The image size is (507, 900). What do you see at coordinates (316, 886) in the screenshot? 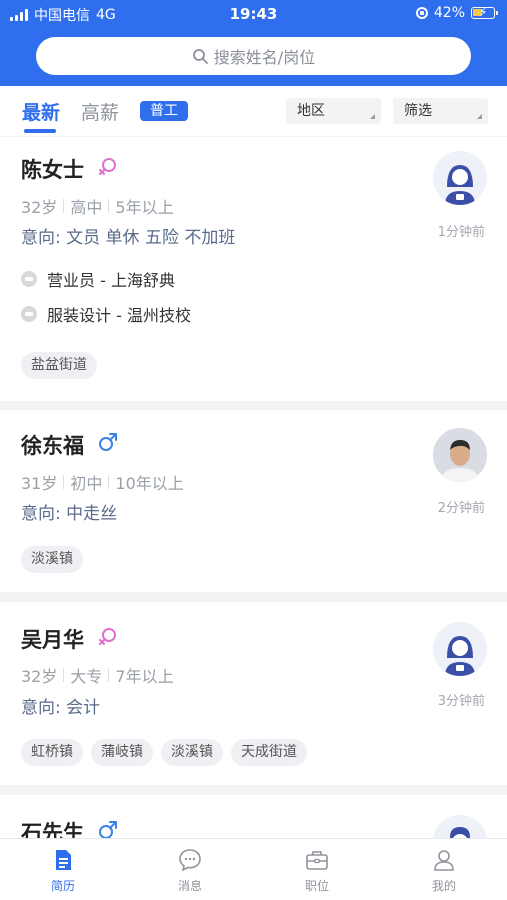
I see `nav-jobs-label: 职位` at bounding box center [316, 886].